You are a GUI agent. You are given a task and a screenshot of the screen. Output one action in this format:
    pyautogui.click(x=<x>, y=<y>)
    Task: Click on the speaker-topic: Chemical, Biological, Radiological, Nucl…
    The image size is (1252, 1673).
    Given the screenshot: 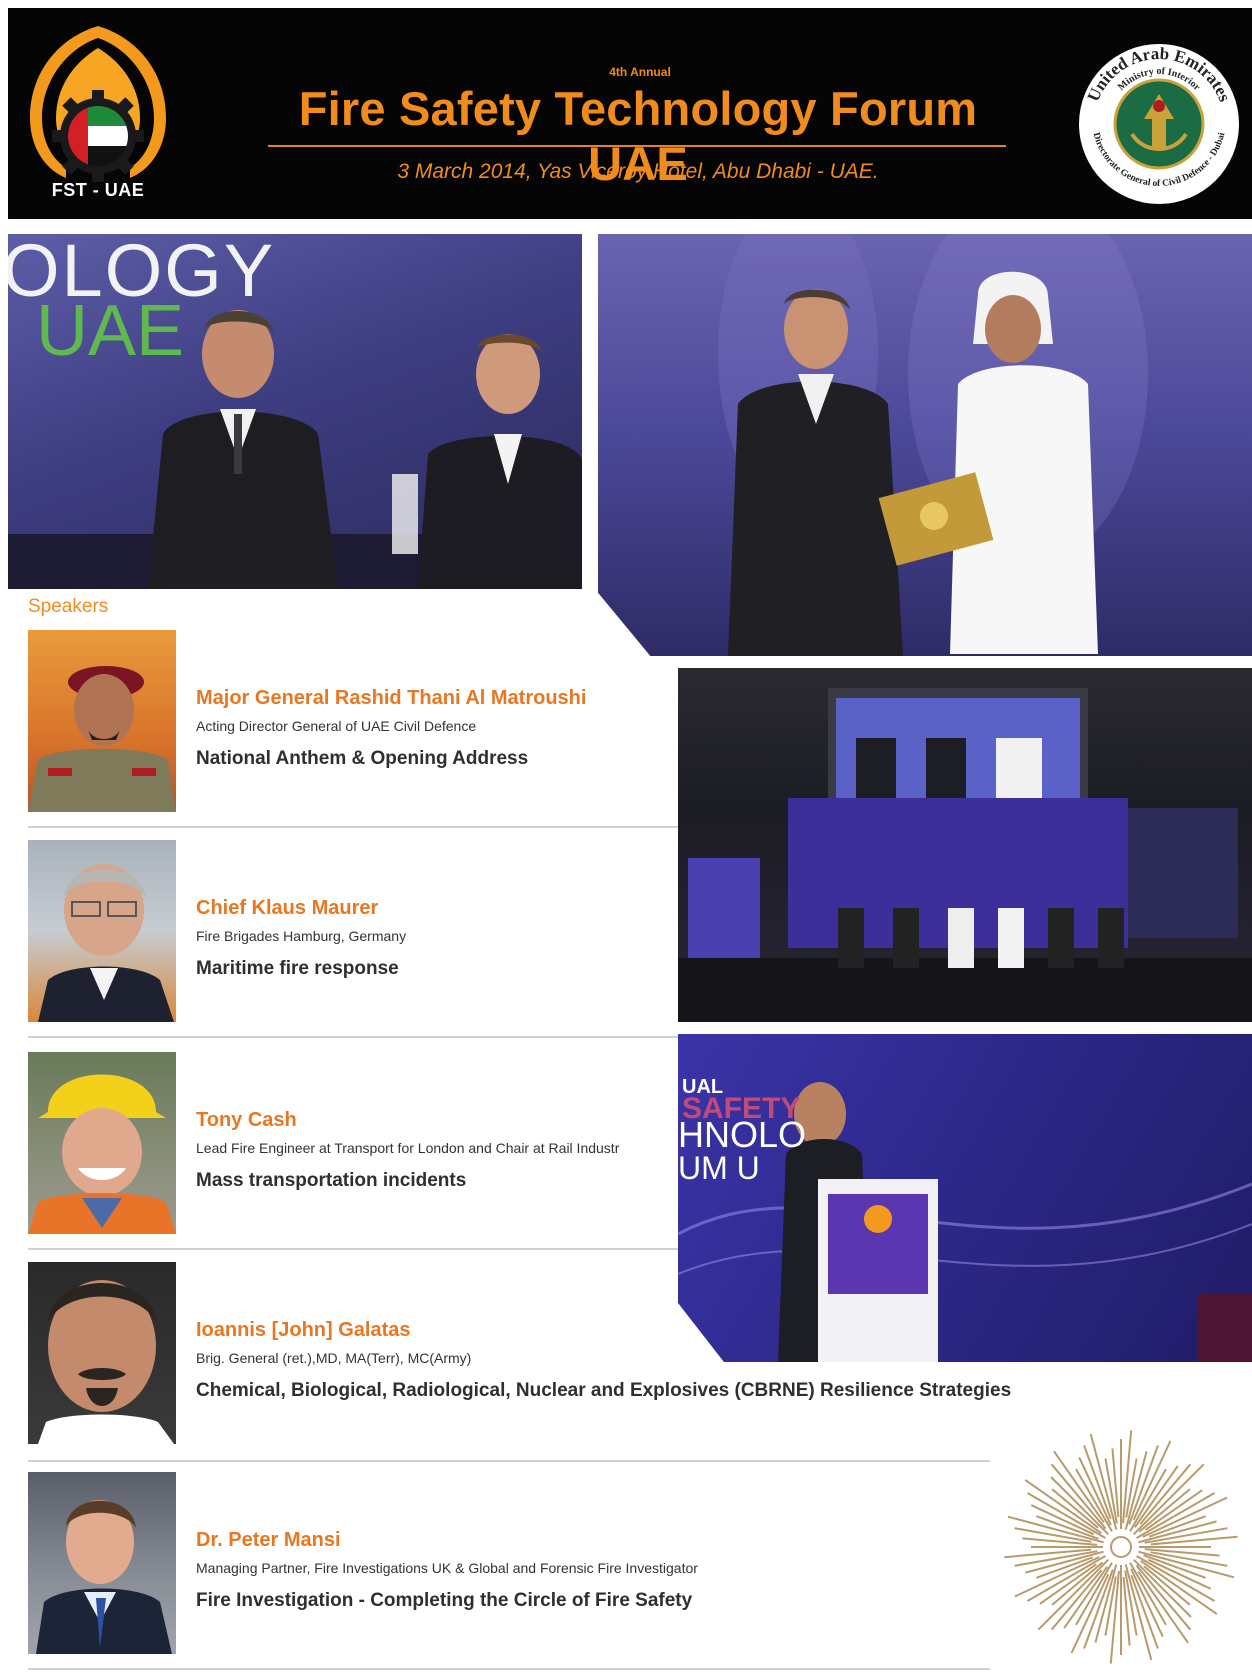 What is the action you would take?
    pyautogui.click(x=604, y=1390)
    